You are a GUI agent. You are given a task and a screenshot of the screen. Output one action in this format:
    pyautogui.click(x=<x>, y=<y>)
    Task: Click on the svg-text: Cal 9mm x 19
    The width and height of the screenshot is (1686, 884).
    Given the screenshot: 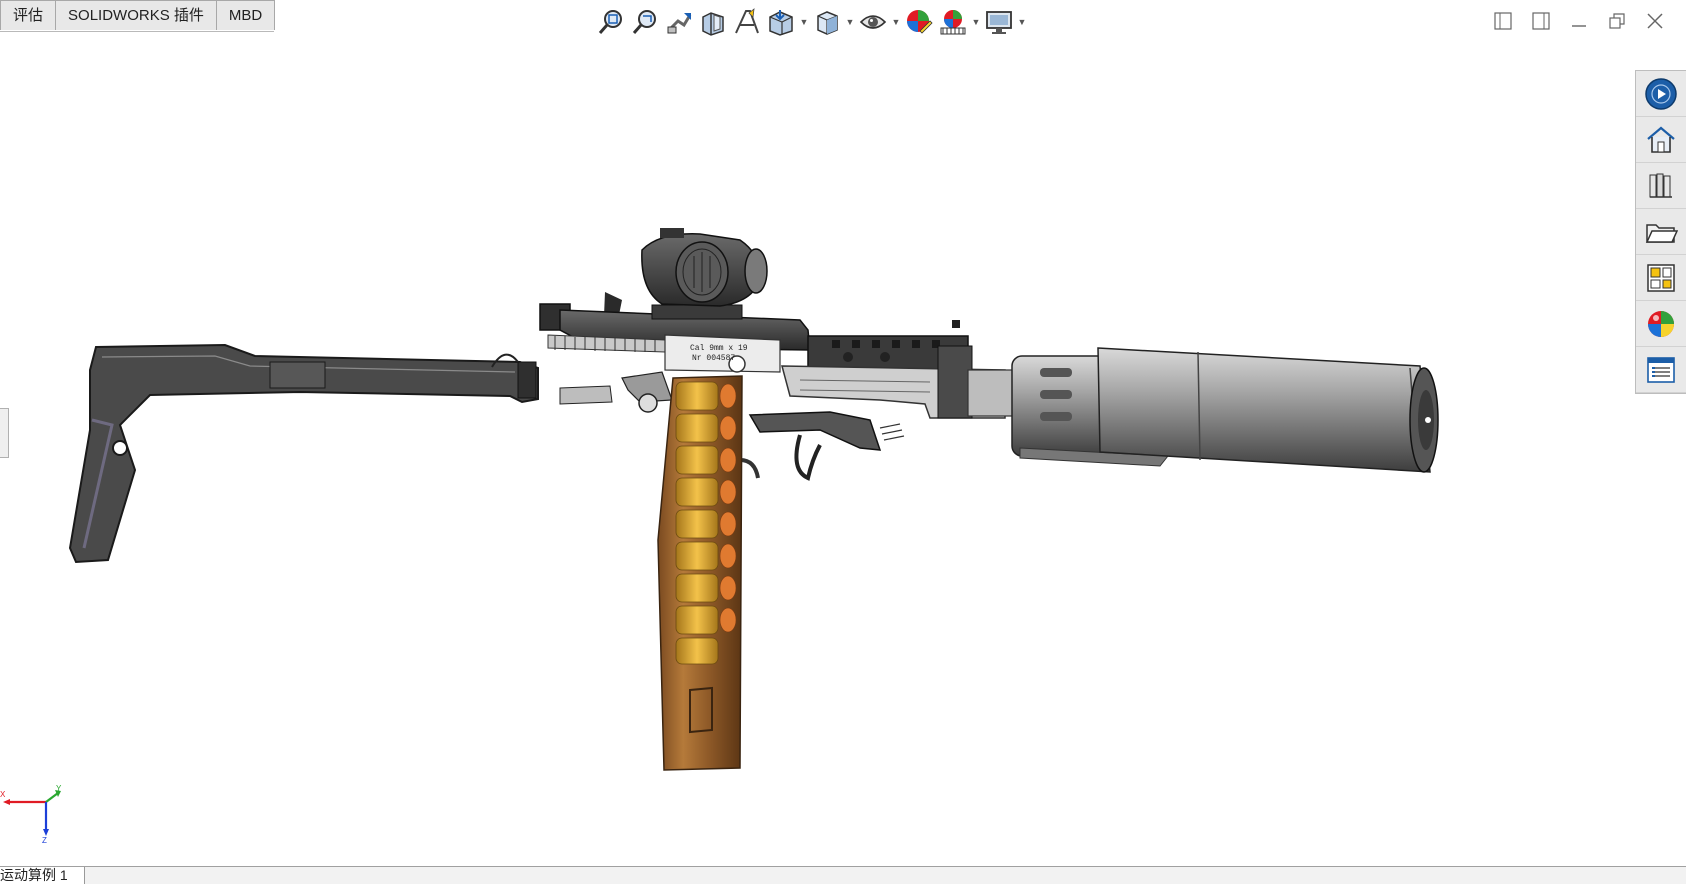 What is the action you would take?
    pyautogui.click(x=719, y=348)
    